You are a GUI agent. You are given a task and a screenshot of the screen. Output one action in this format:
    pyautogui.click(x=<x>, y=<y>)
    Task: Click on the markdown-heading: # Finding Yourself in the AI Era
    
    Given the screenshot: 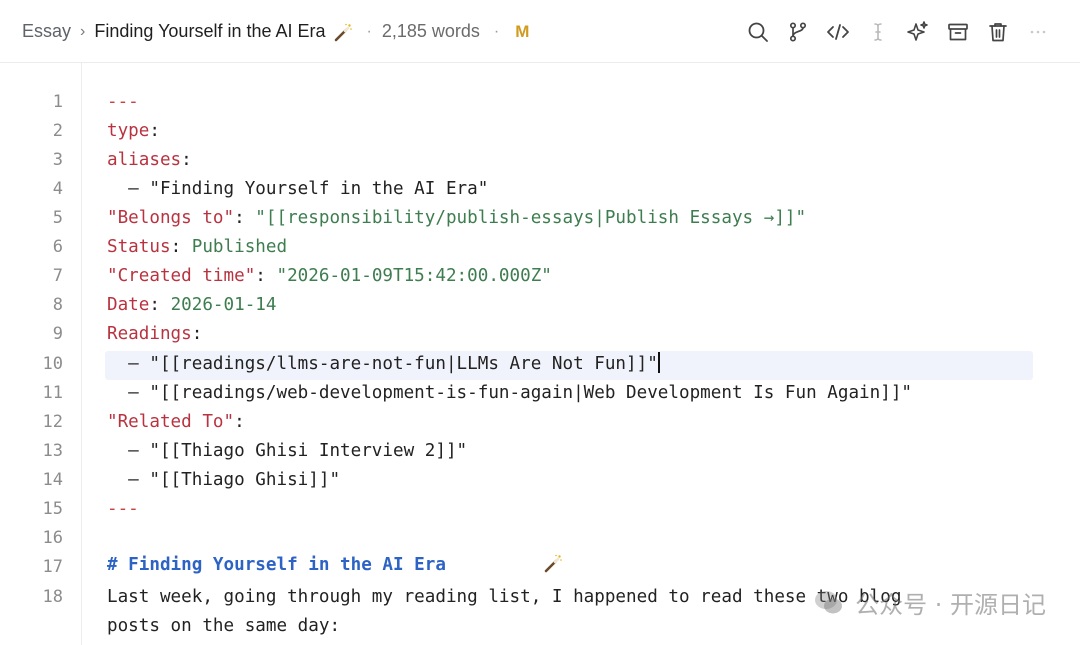 What is the action you would take?
    pyautogui.click(x=276, y=565)
    